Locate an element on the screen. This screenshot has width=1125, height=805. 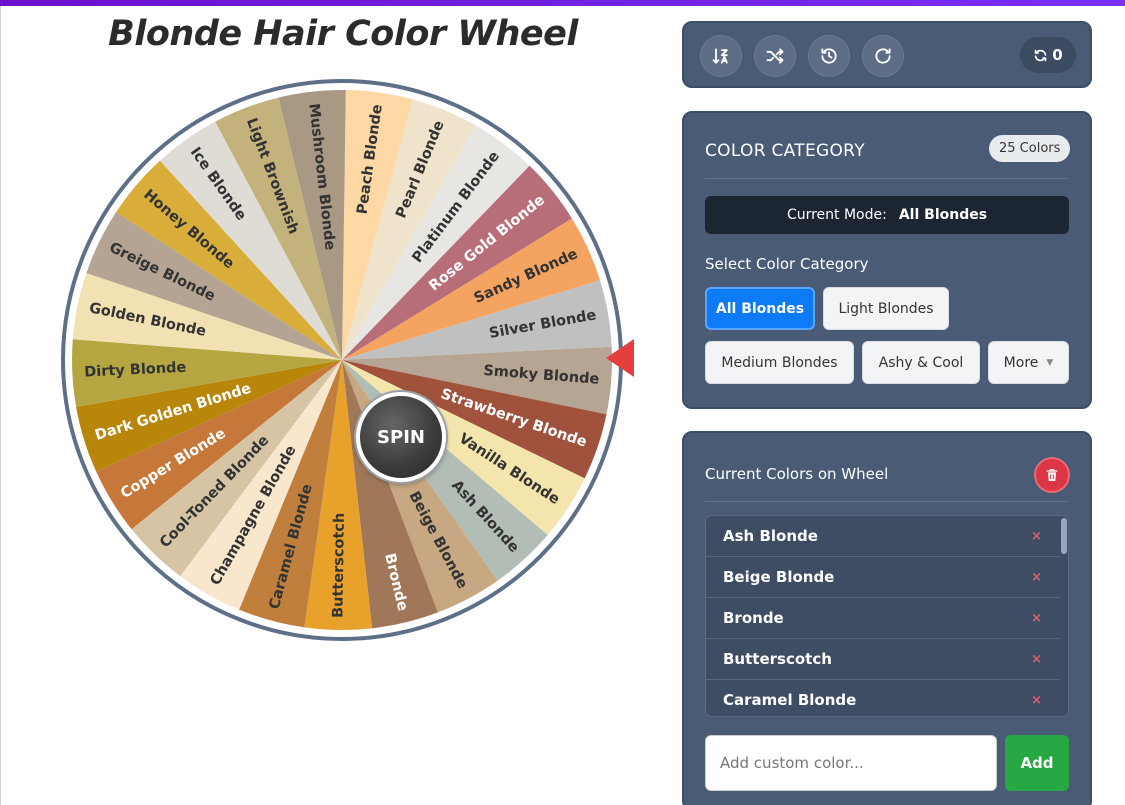
color-name: Caramel Blonde is located at coordinates (790, 700).